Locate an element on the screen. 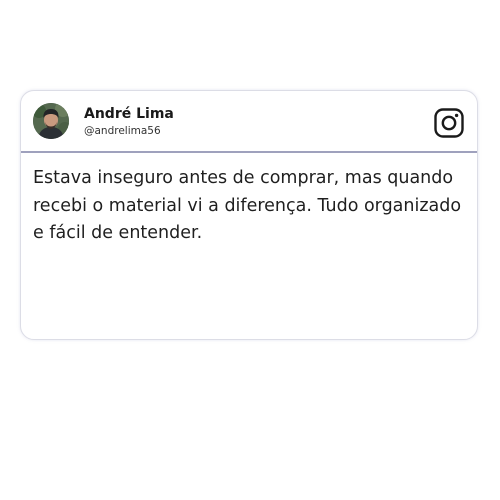  author-name: André Lima is located at coordinates (129, 114).